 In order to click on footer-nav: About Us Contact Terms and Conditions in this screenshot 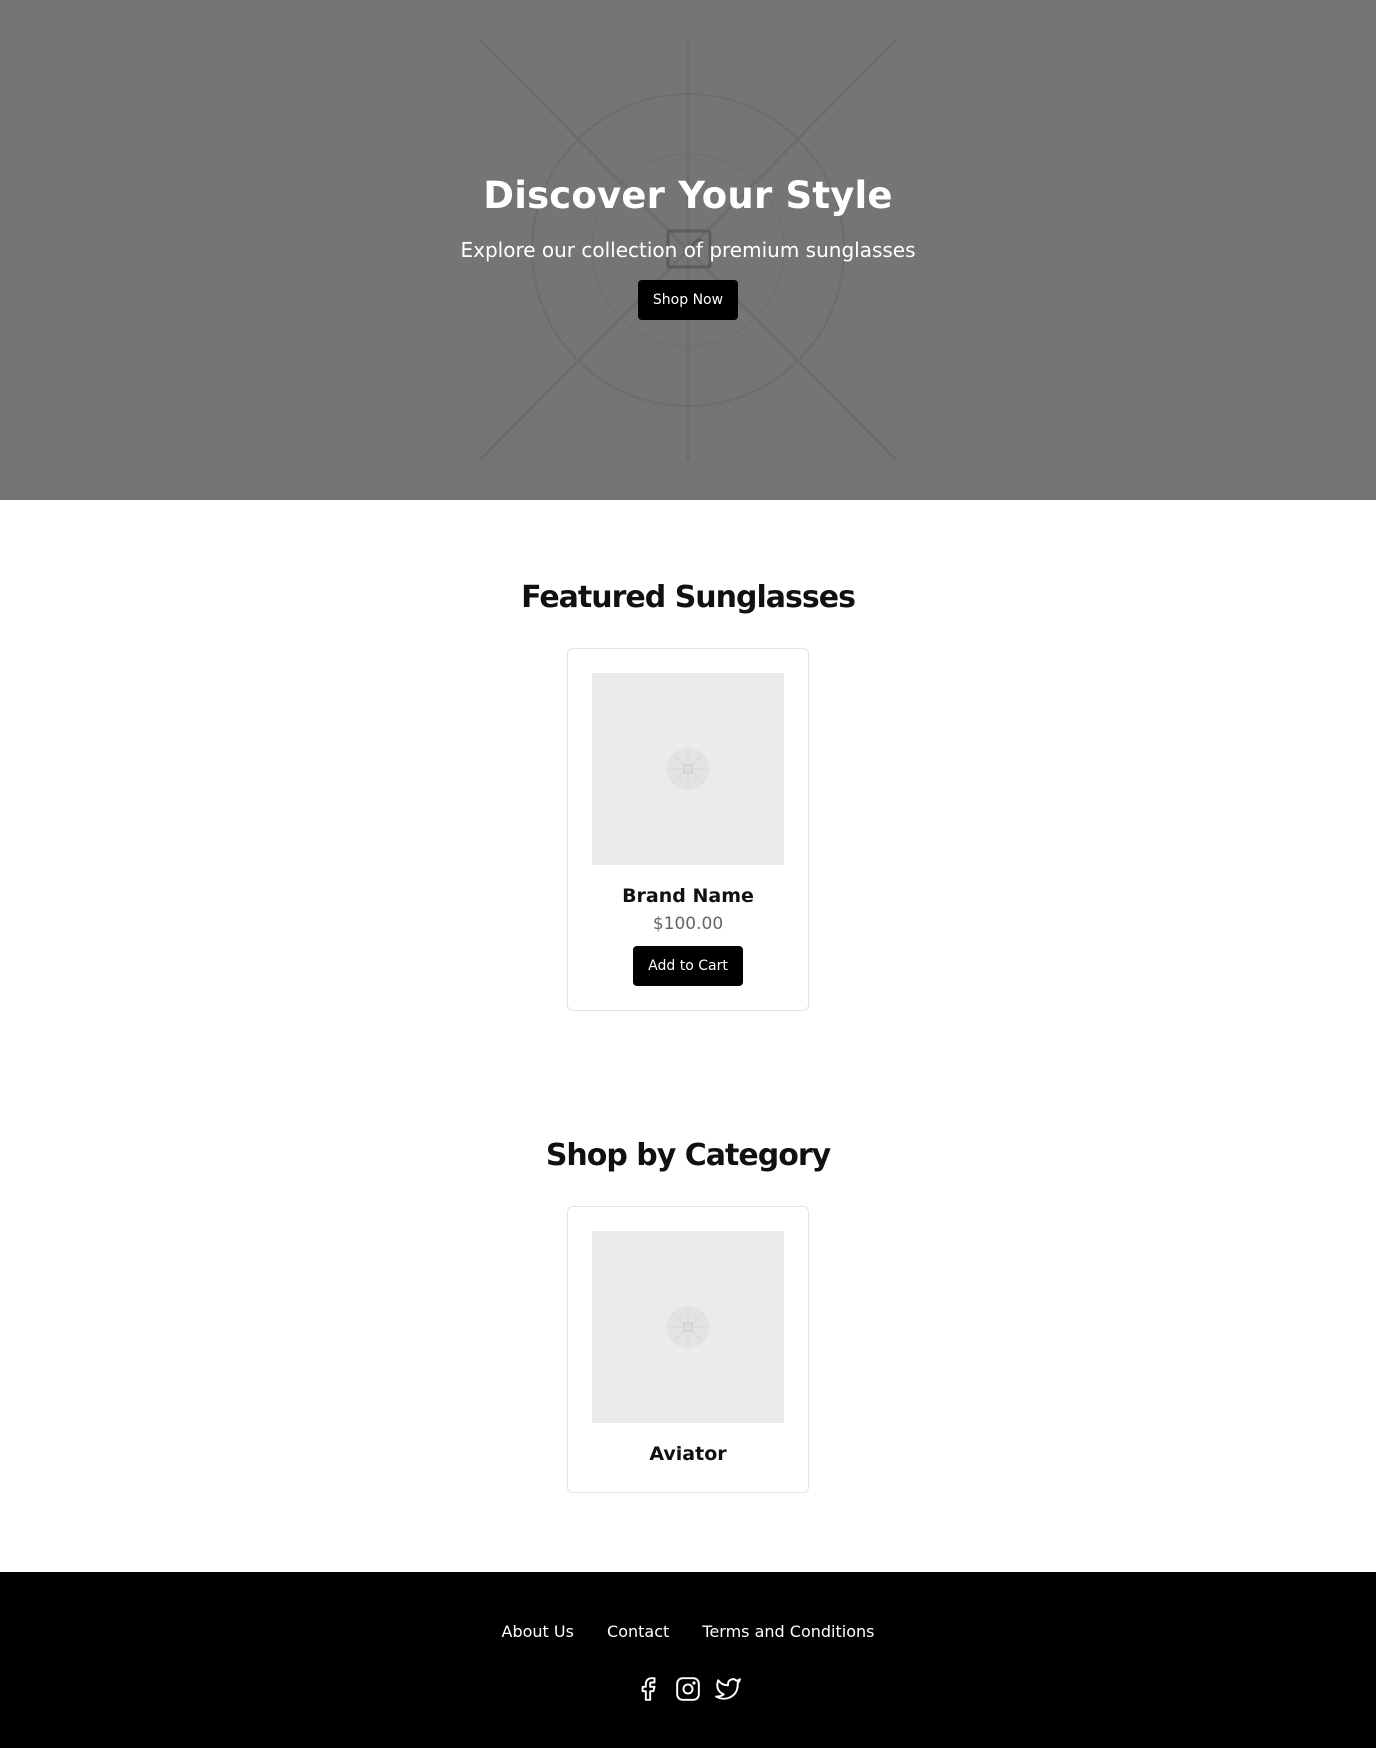, I will do `click(688, 1631)`.